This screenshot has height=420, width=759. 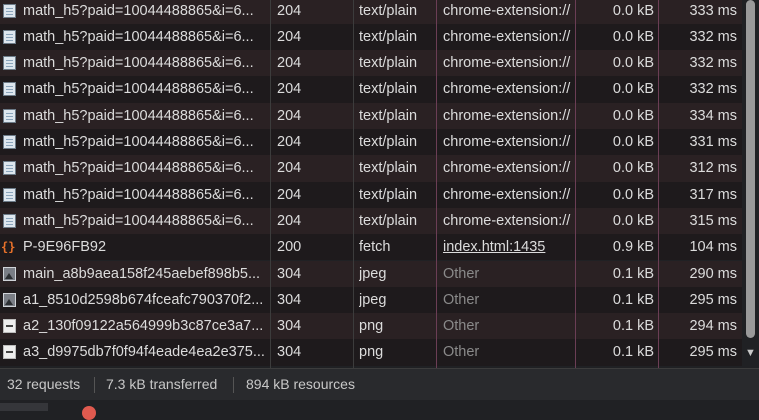 I want to click on resources-size: 894 kB resources, so click(x=300, y=384).